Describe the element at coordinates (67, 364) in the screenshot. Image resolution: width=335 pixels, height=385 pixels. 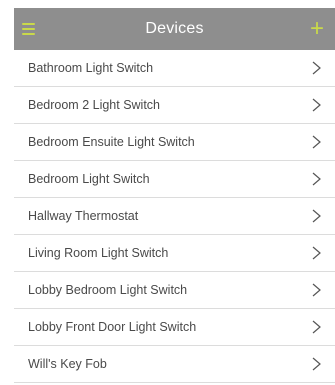
I see `device-label: Will's Key Fob` at that location.